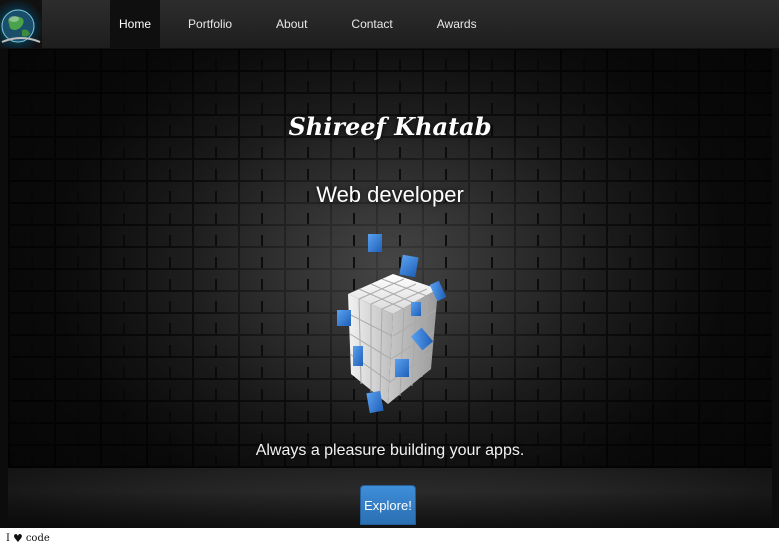  What do you see at coordinates (37, 538) in the screenshot?
I see `footer-suffix: code` at bounding box center [37, 538].